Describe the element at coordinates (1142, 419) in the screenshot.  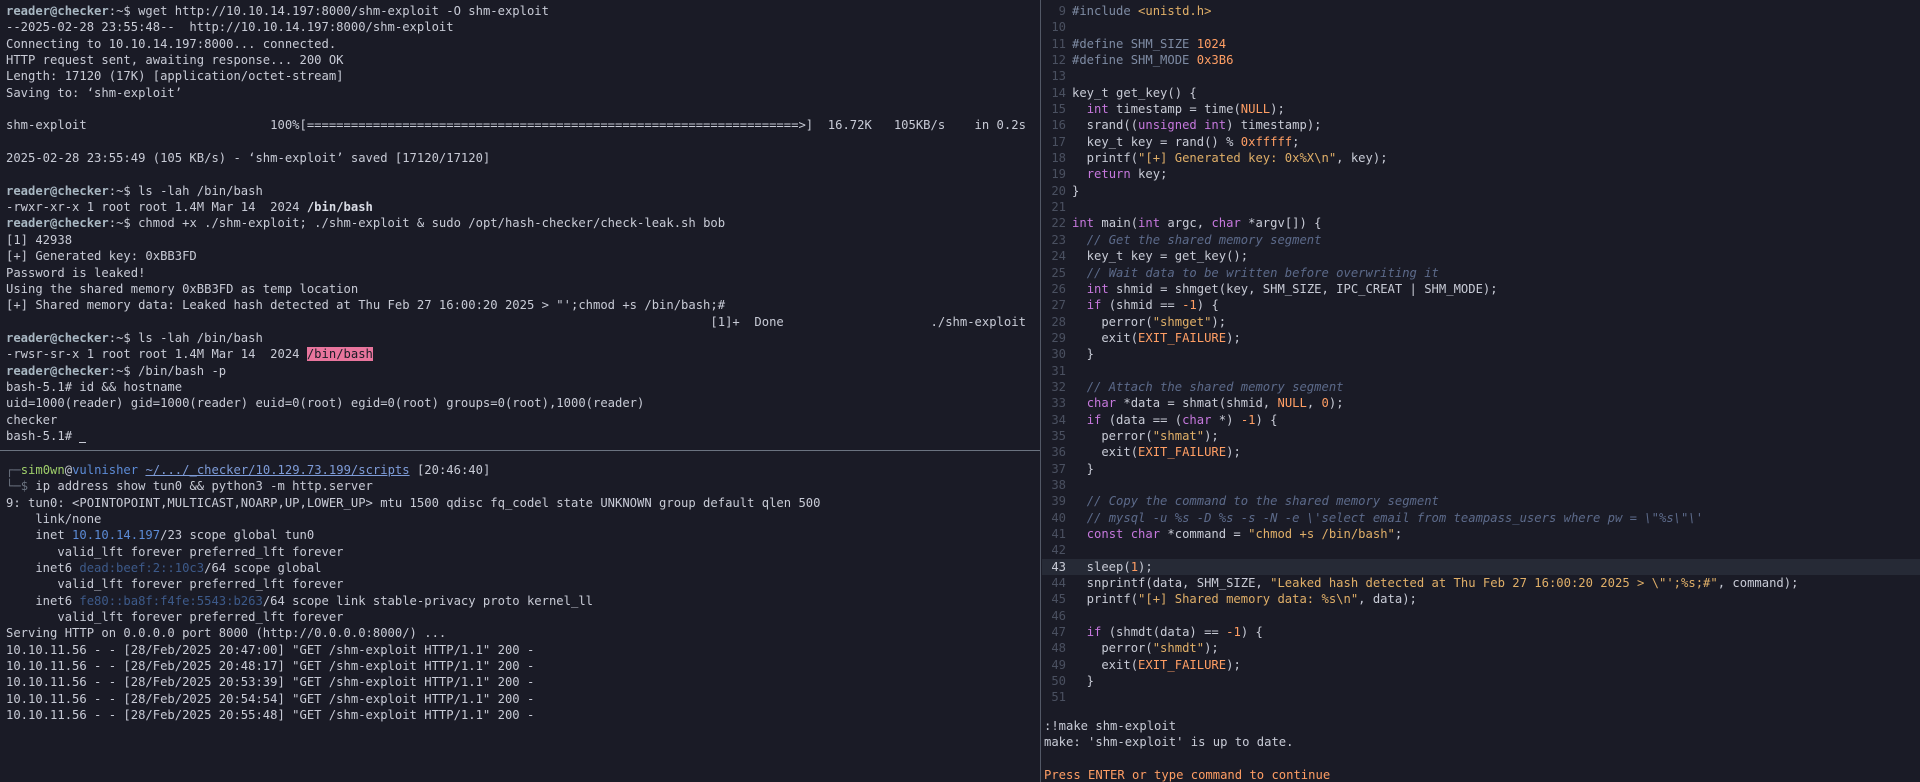
I see `code-token: (data == (` at that location.